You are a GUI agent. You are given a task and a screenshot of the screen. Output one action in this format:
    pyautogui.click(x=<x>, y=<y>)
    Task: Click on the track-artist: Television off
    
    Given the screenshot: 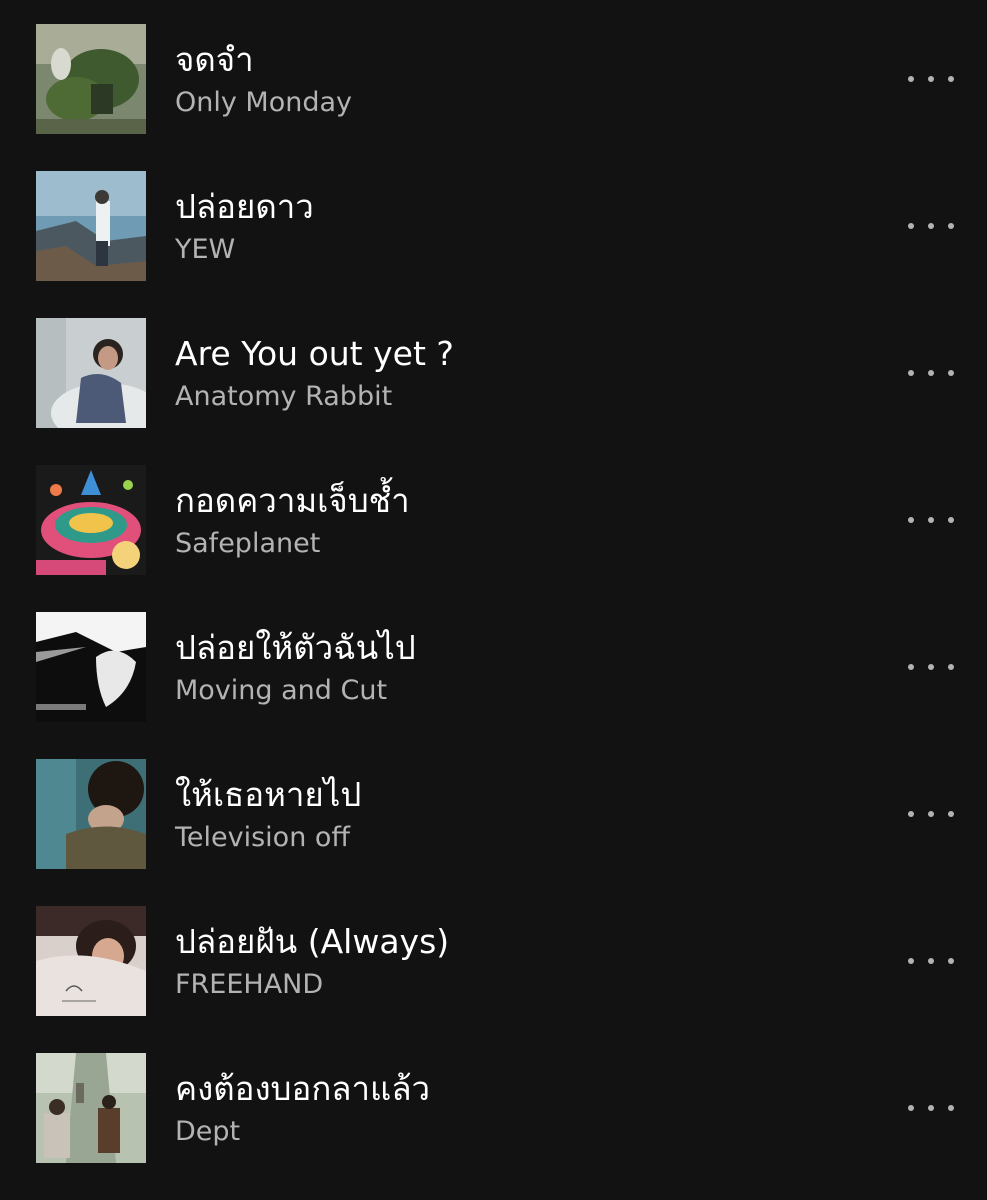 What is the action you would take?
    pyautogui.click(x=263, y=837)
    